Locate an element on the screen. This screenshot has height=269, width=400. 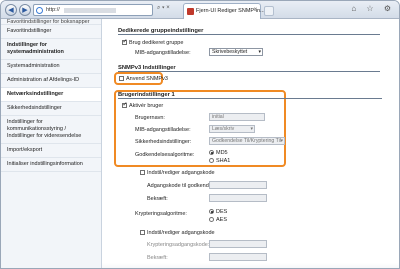
sidebar-heading-system-admin: Indstillinger for systemadministration is located at coordinates (51, 49).